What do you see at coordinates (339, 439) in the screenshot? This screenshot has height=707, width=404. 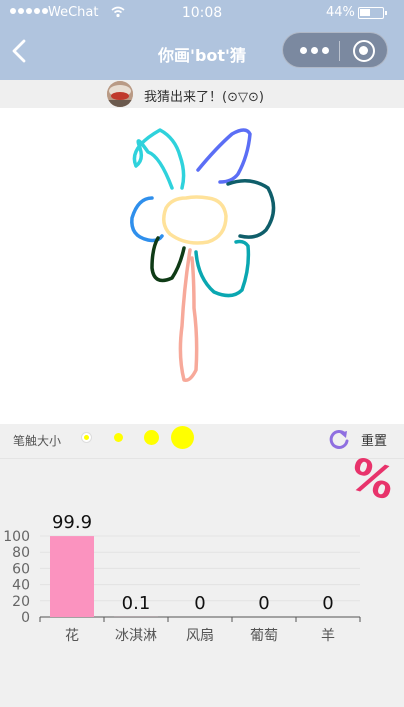 I see `reset-refresh-icon` at bounding box center [339, 439].